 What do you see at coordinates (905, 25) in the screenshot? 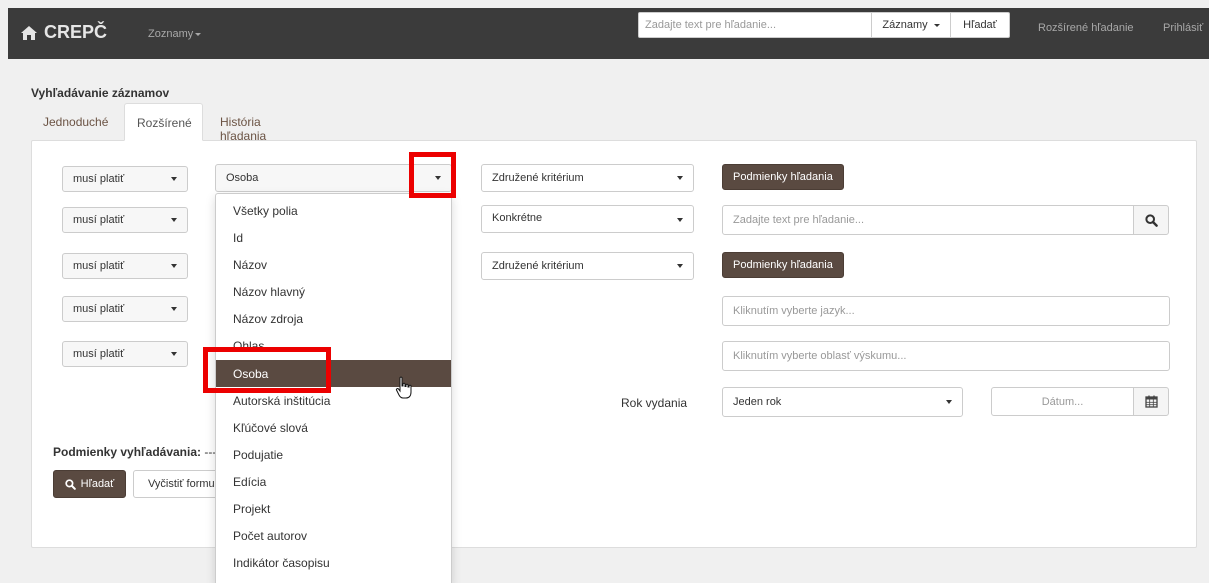
I see `search-scope-label: Záznamy` at bounding box center [905, 25].